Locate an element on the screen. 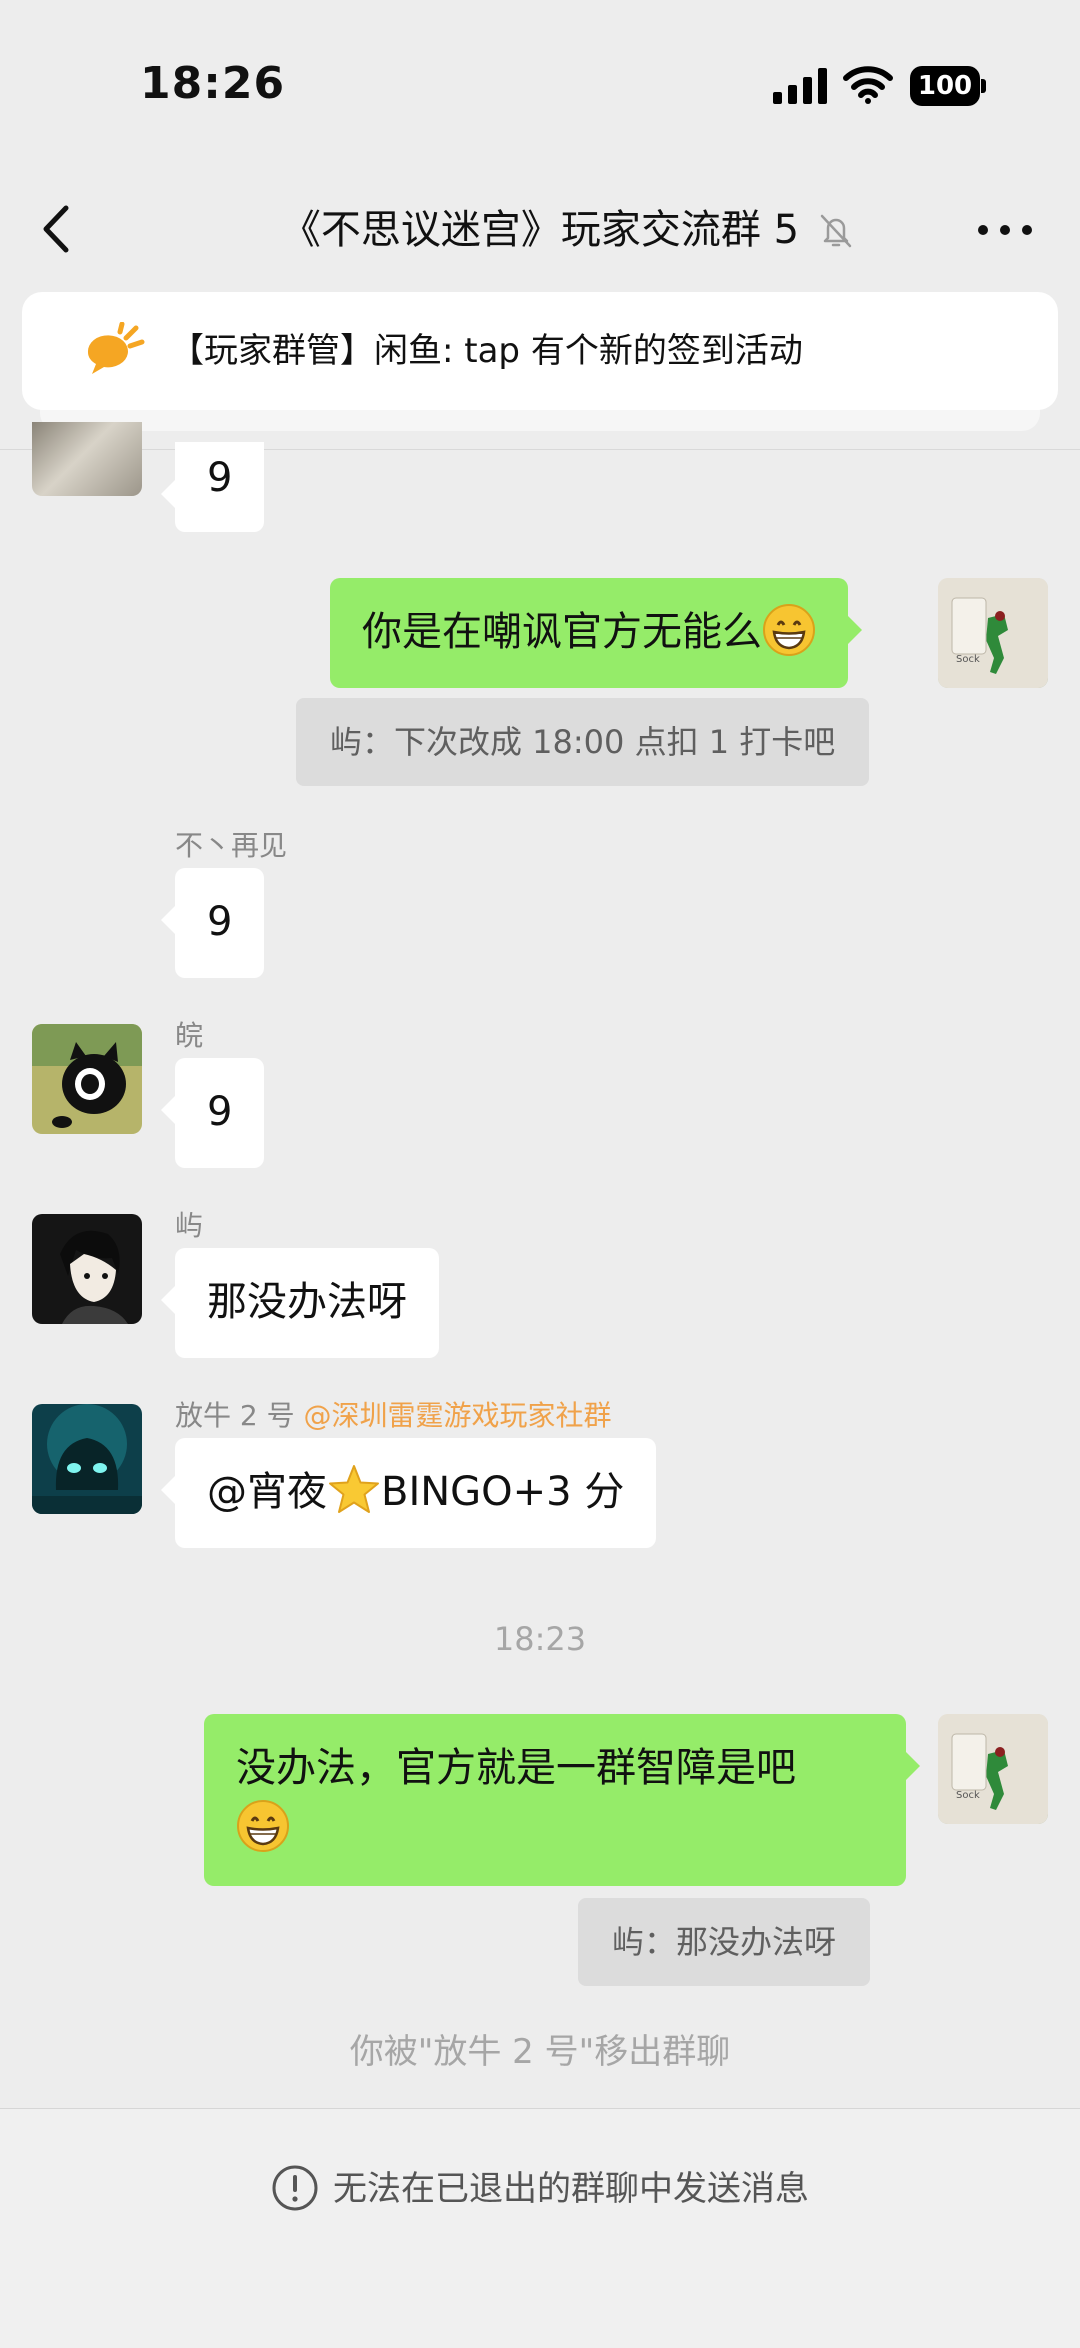  disabled-notice: 无法在已退出的群聊中发送消息 is located at coordinates (540, 2186).